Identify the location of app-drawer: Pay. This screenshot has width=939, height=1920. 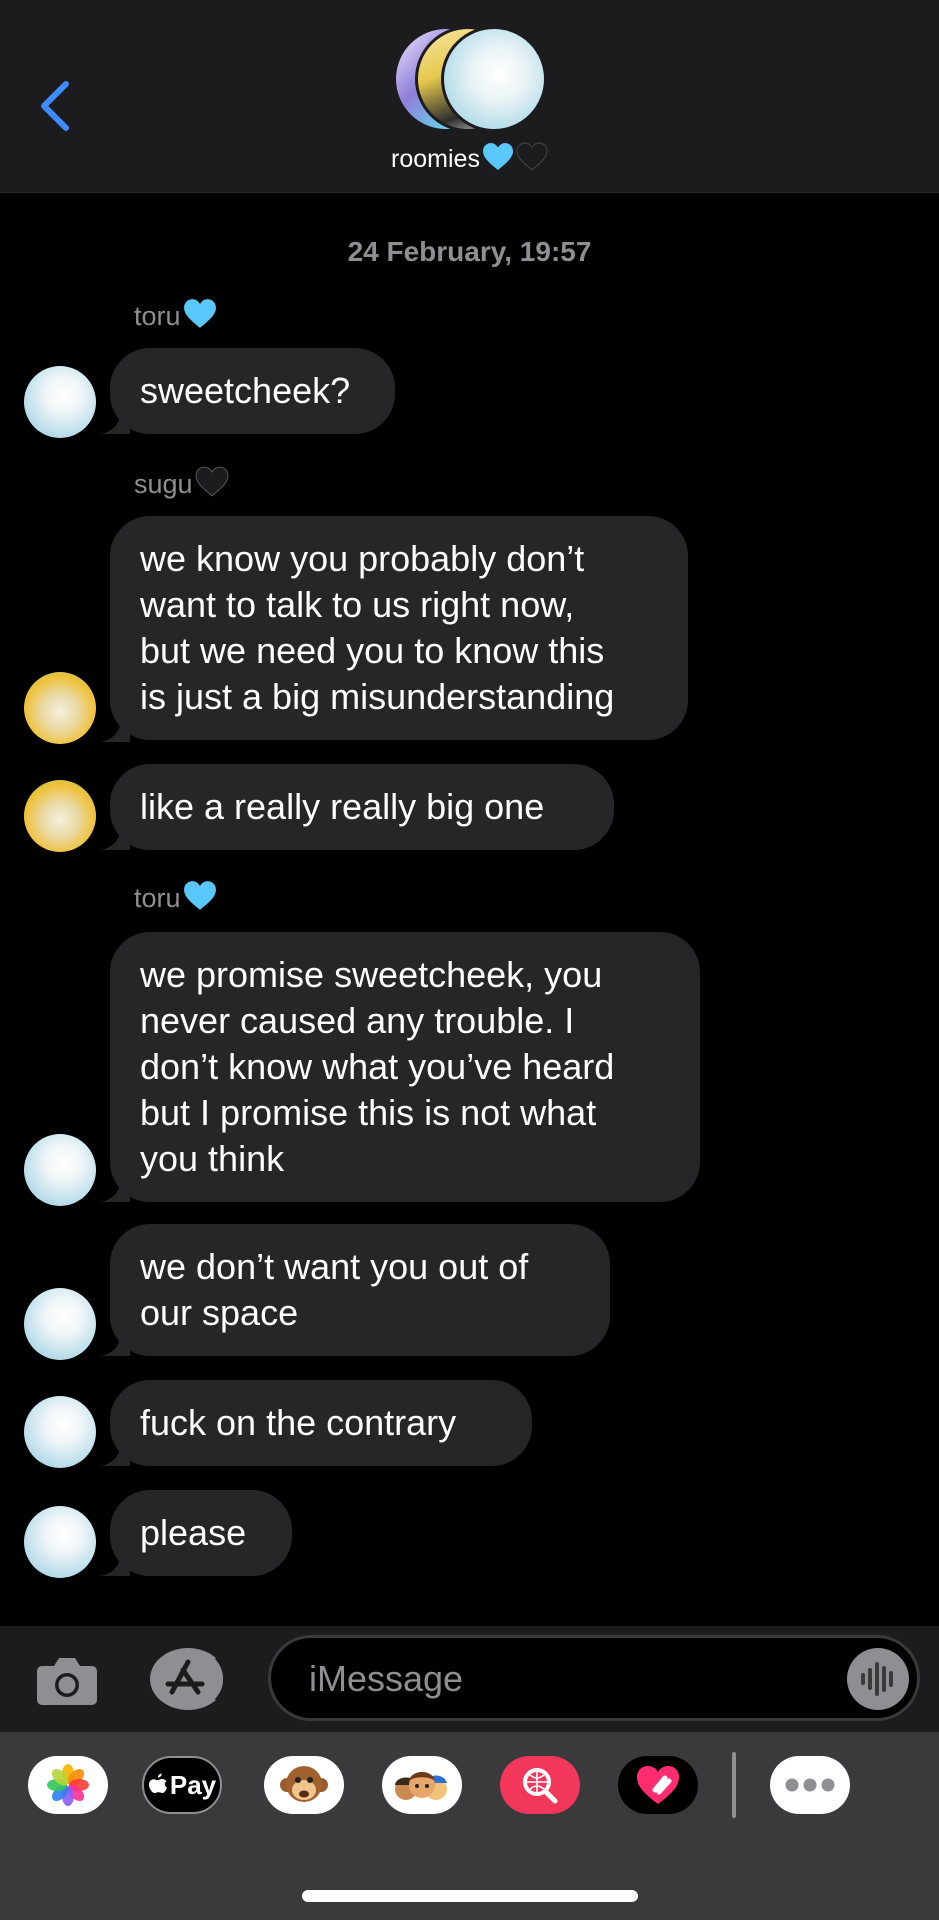
(469, 1826).